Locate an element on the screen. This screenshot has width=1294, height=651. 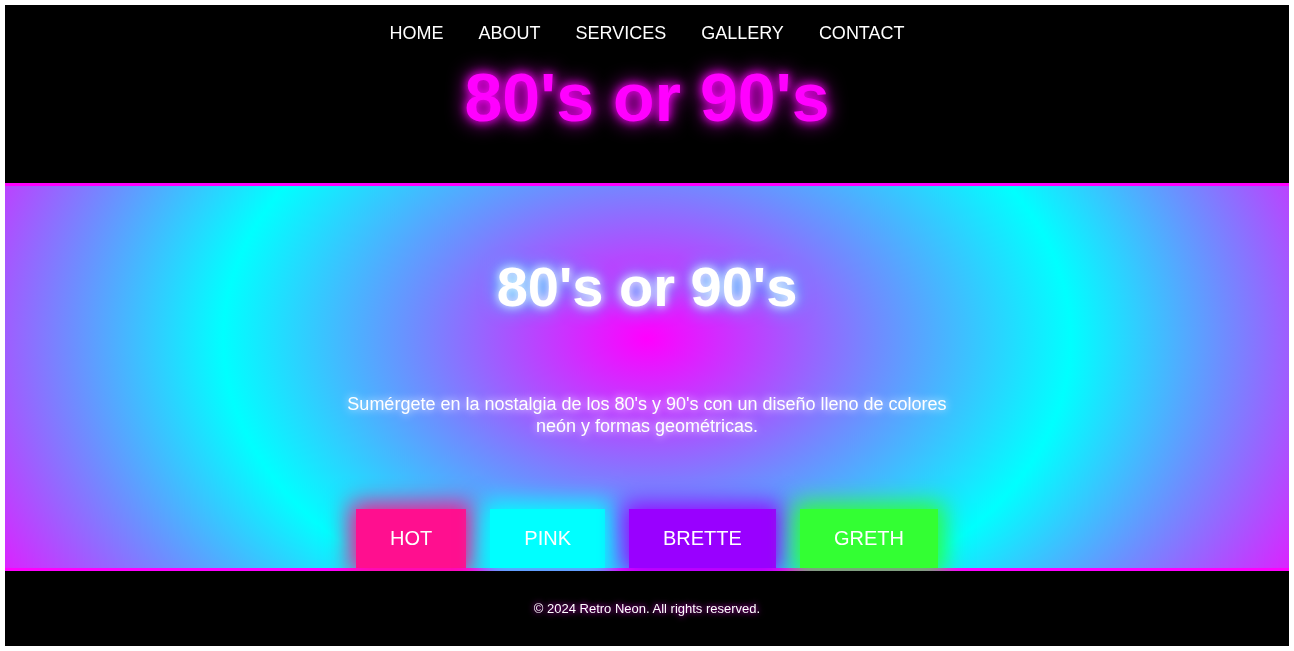
site-logo: 80's or 90's is located at coordinates (647, 97).